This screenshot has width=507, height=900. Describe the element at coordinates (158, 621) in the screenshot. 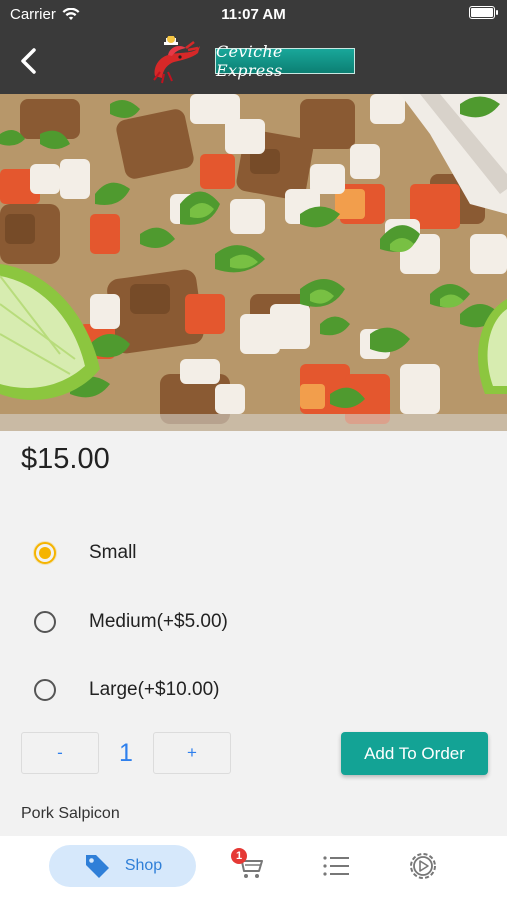

I see `size-label: Medium(+$5.00)` at that location.